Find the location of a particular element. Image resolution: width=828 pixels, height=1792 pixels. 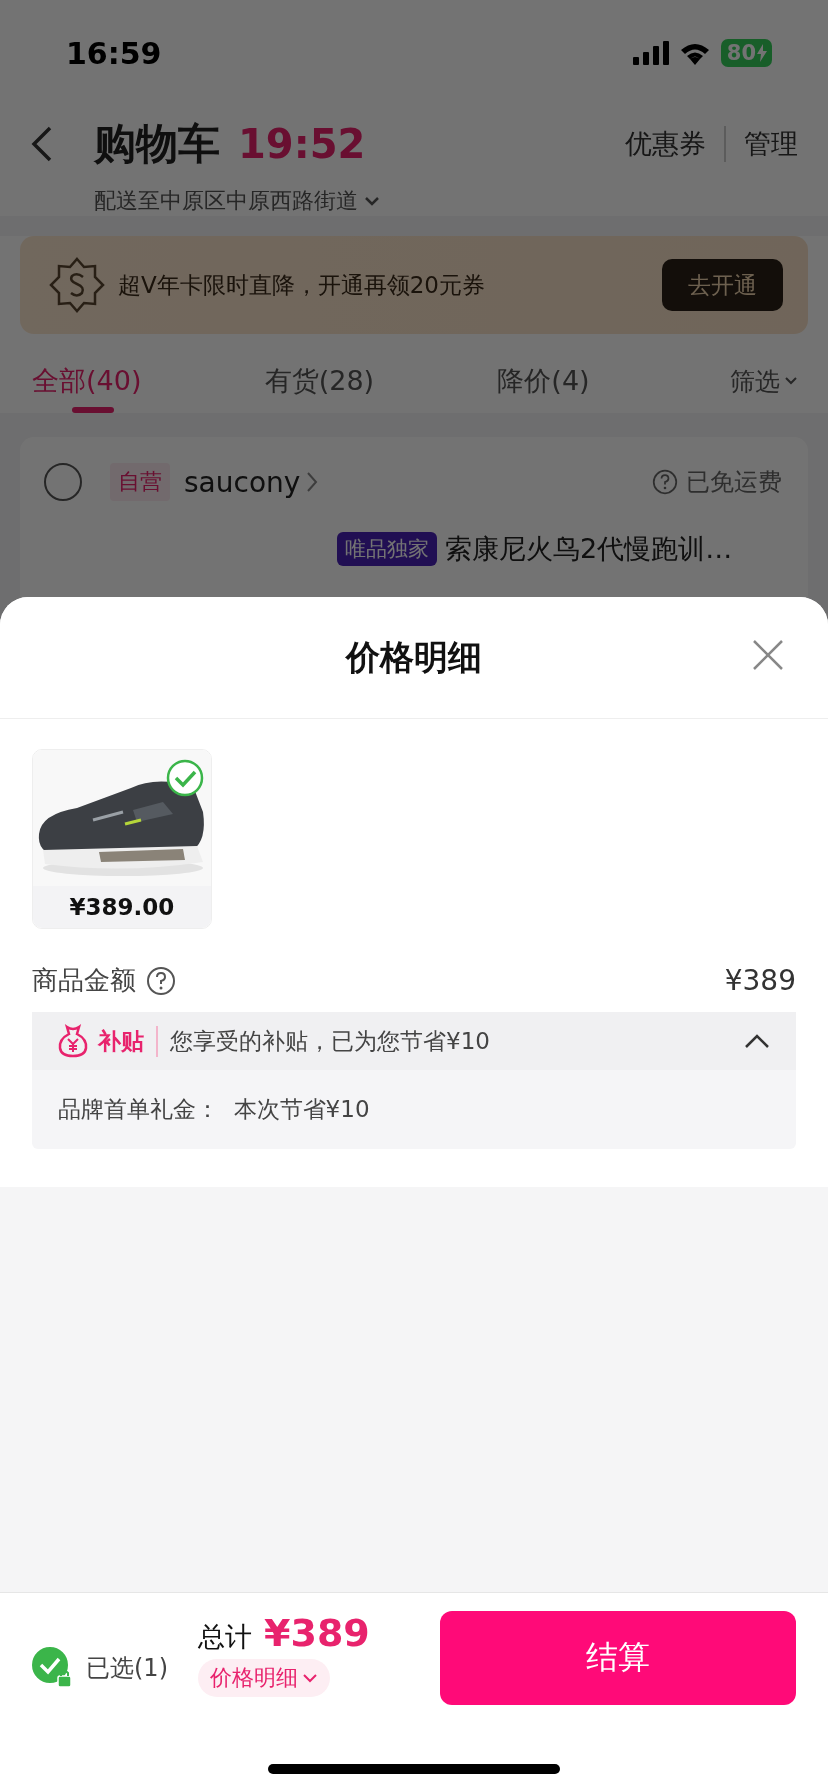

signal-icon is located at coordinates (650, 53).